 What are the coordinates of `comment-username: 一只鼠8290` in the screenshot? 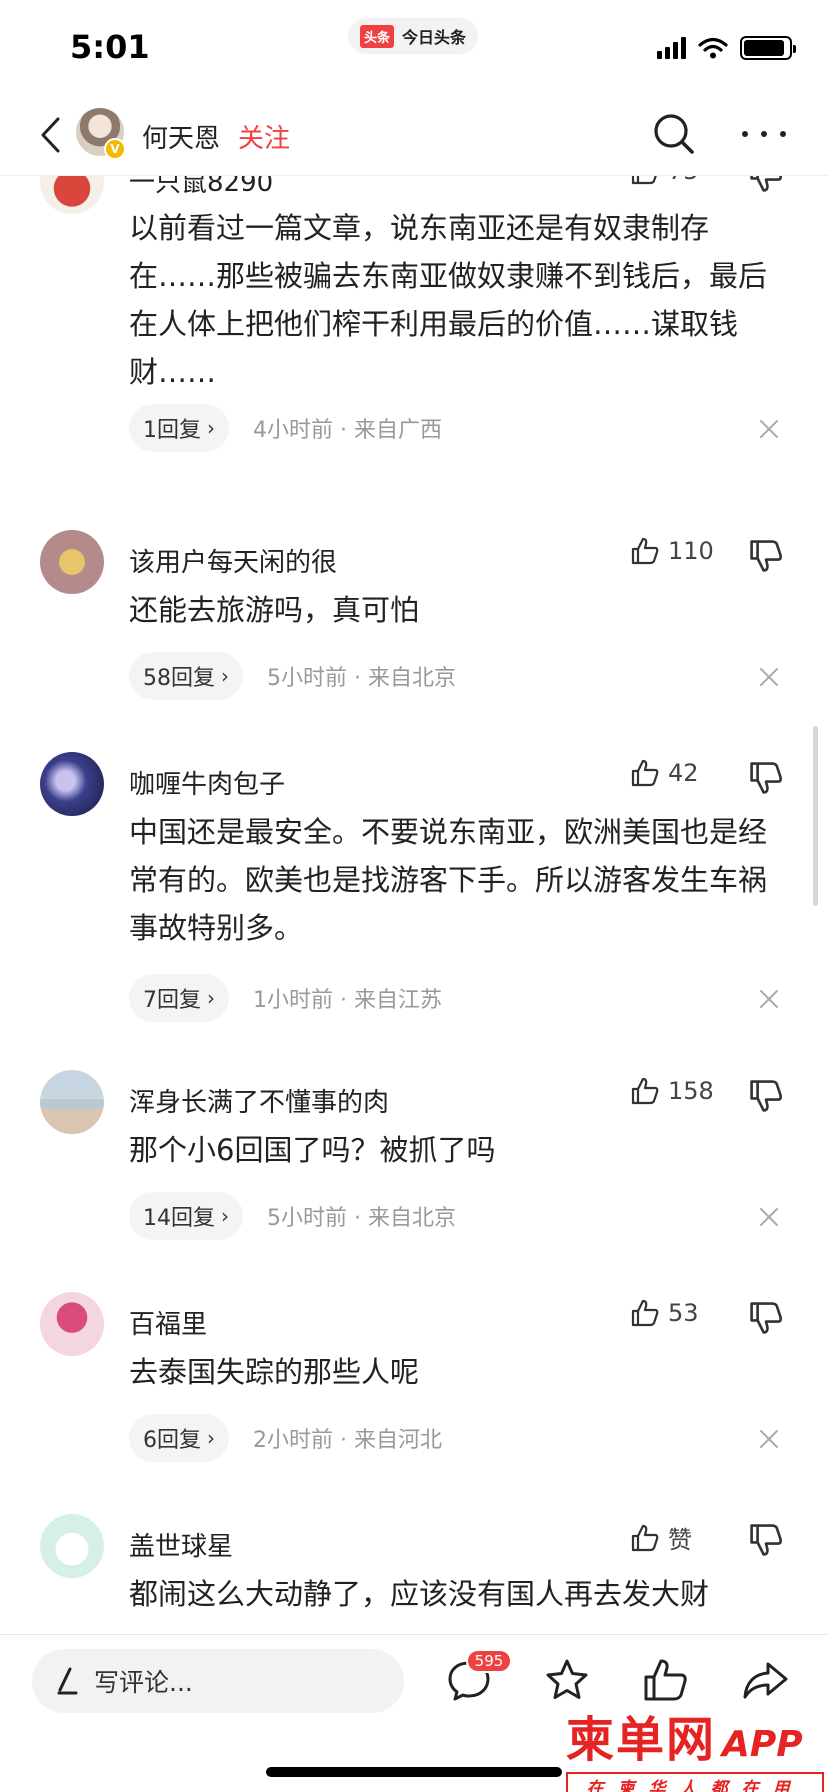 It's located at (201, 187).